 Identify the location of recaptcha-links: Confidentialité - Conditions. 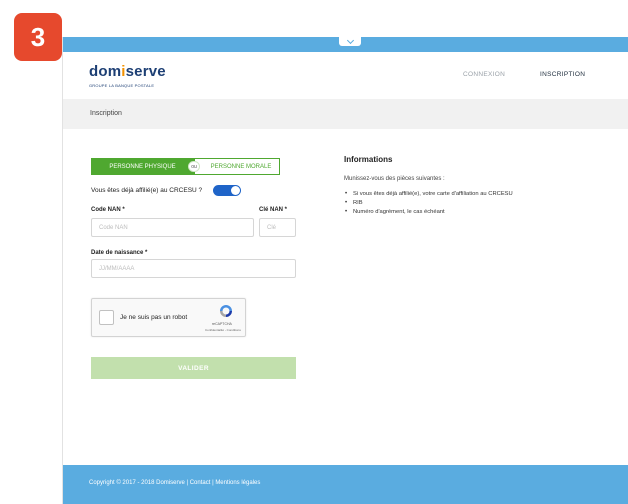
(223, 330).